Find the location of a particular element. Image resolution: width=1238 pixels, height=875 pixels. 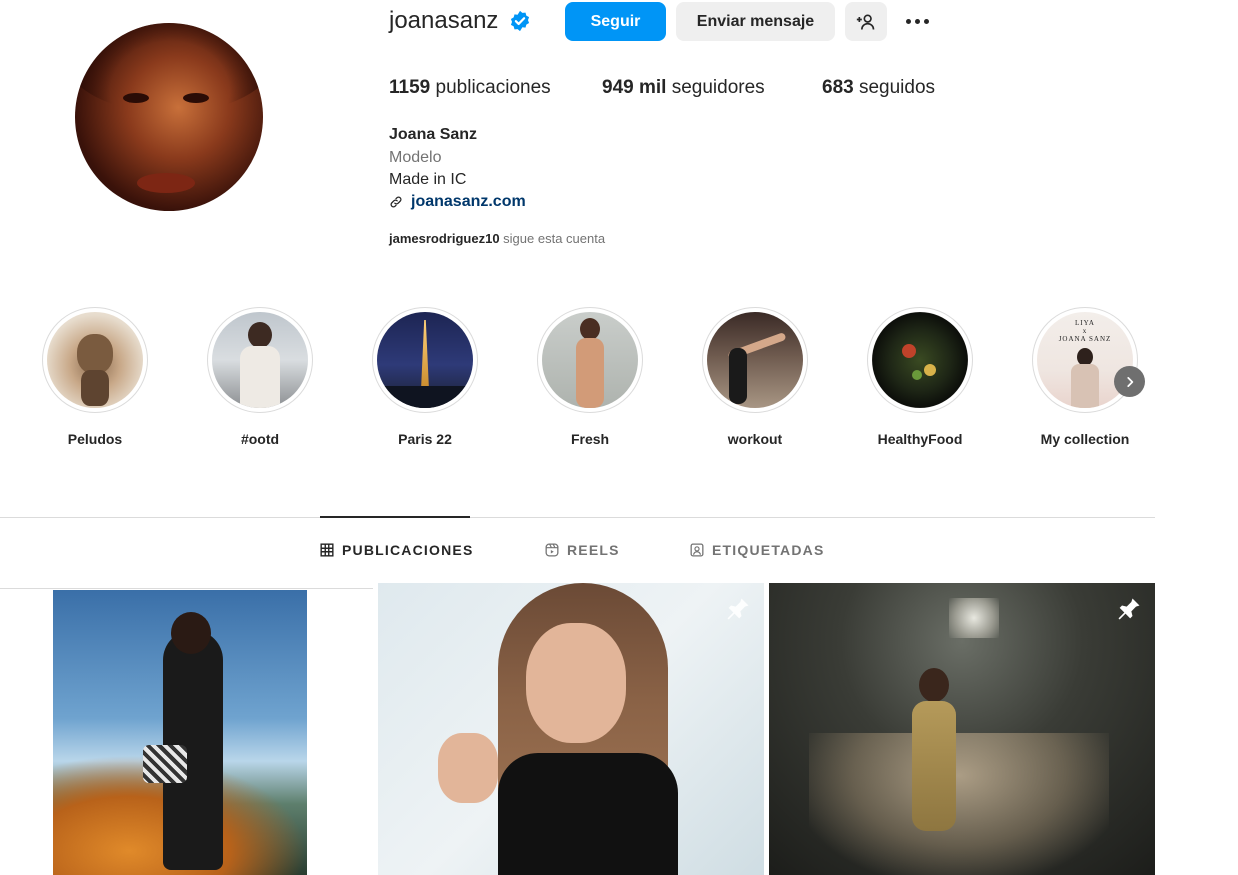

highlight-label: Fresh is located at coordinates (590, 439).